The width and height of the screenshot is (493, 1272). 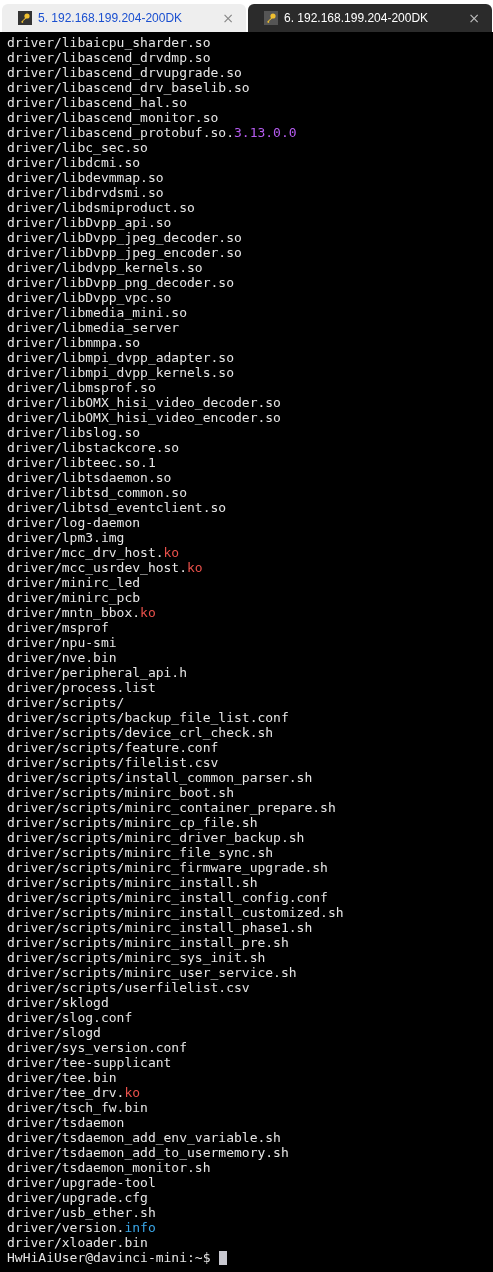 I want to click on terminal-line: driver/tsch_fw.bin, so click(x=78, y=1107).